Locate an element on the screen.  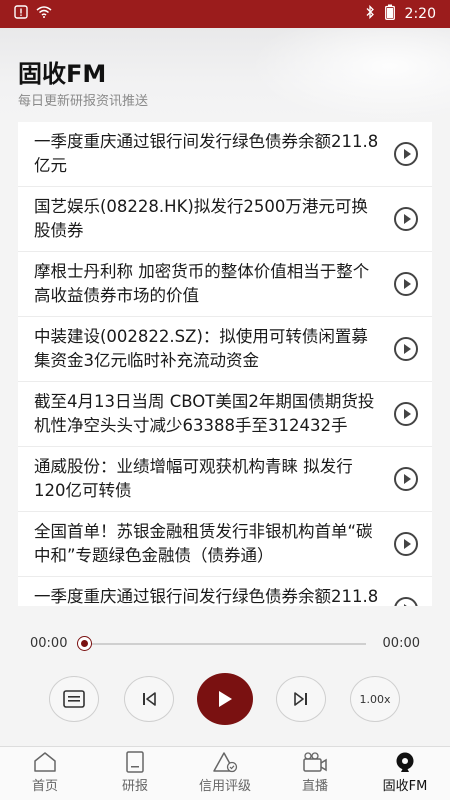
tab-label: 首页 is located at coordinates (44, 786).